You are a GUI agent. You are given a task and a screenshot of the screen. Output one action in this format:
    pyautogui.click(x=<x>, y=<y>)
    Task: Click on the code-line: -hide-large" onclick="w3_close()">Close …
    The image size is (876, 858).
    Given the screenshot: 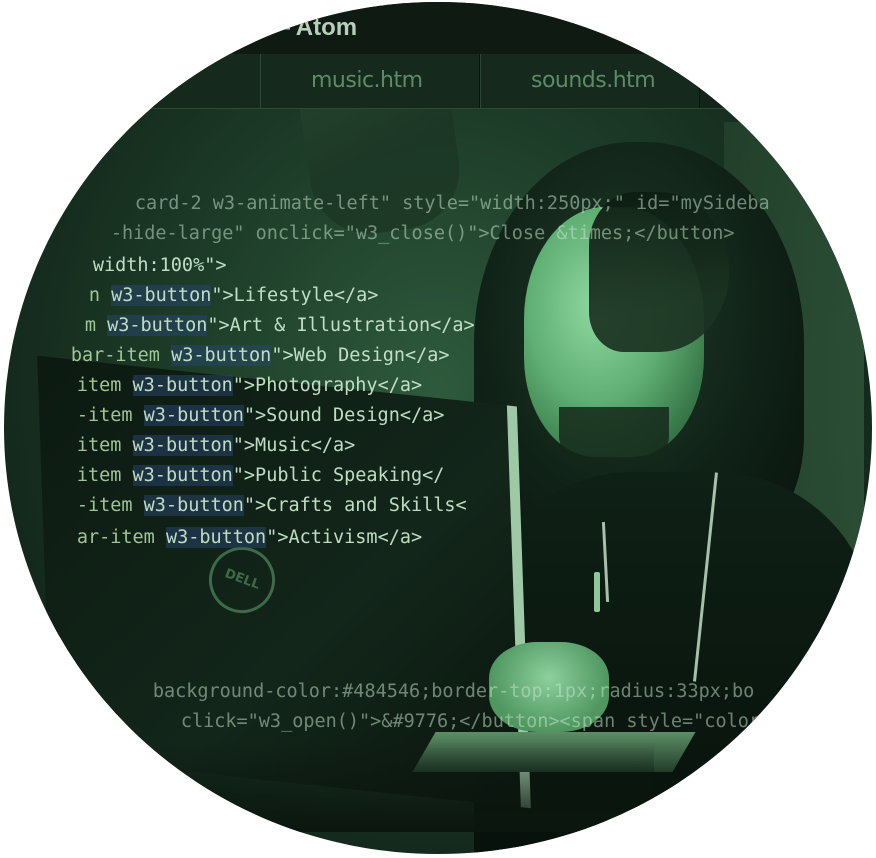 What is the action you would take?
    pyautogui.click(x=422, y=233)
    